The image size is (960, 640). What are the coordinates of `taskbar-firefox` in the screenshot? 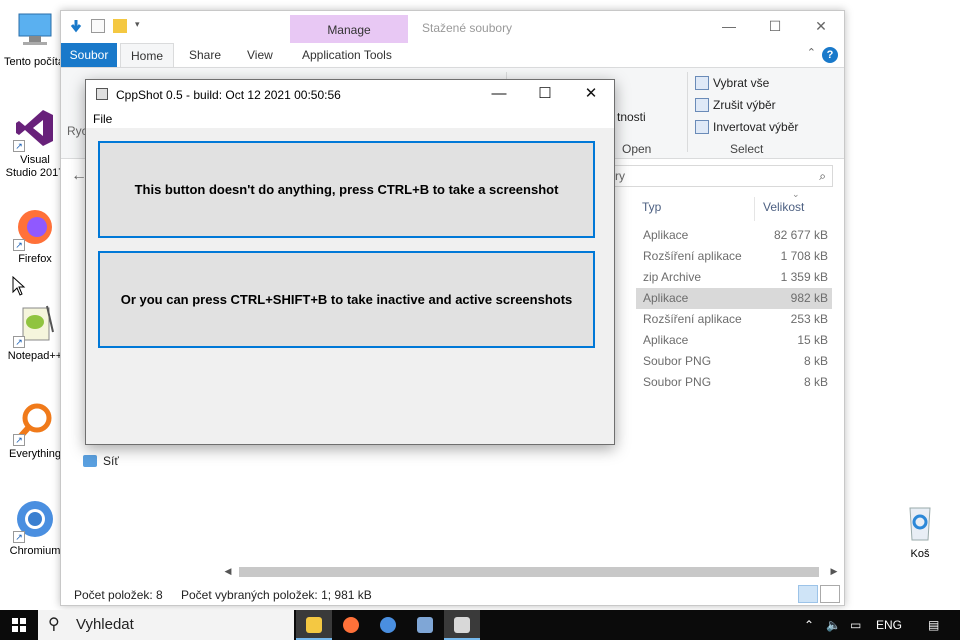 It's located at (351, 625).